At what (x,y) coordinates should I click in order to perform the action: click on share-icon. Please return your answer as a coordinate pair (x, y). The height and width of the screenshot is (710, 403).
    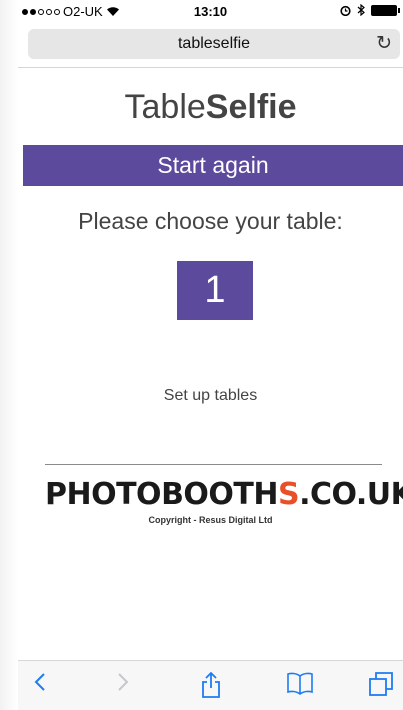
    Looking at the image, I should click on (211, 686).